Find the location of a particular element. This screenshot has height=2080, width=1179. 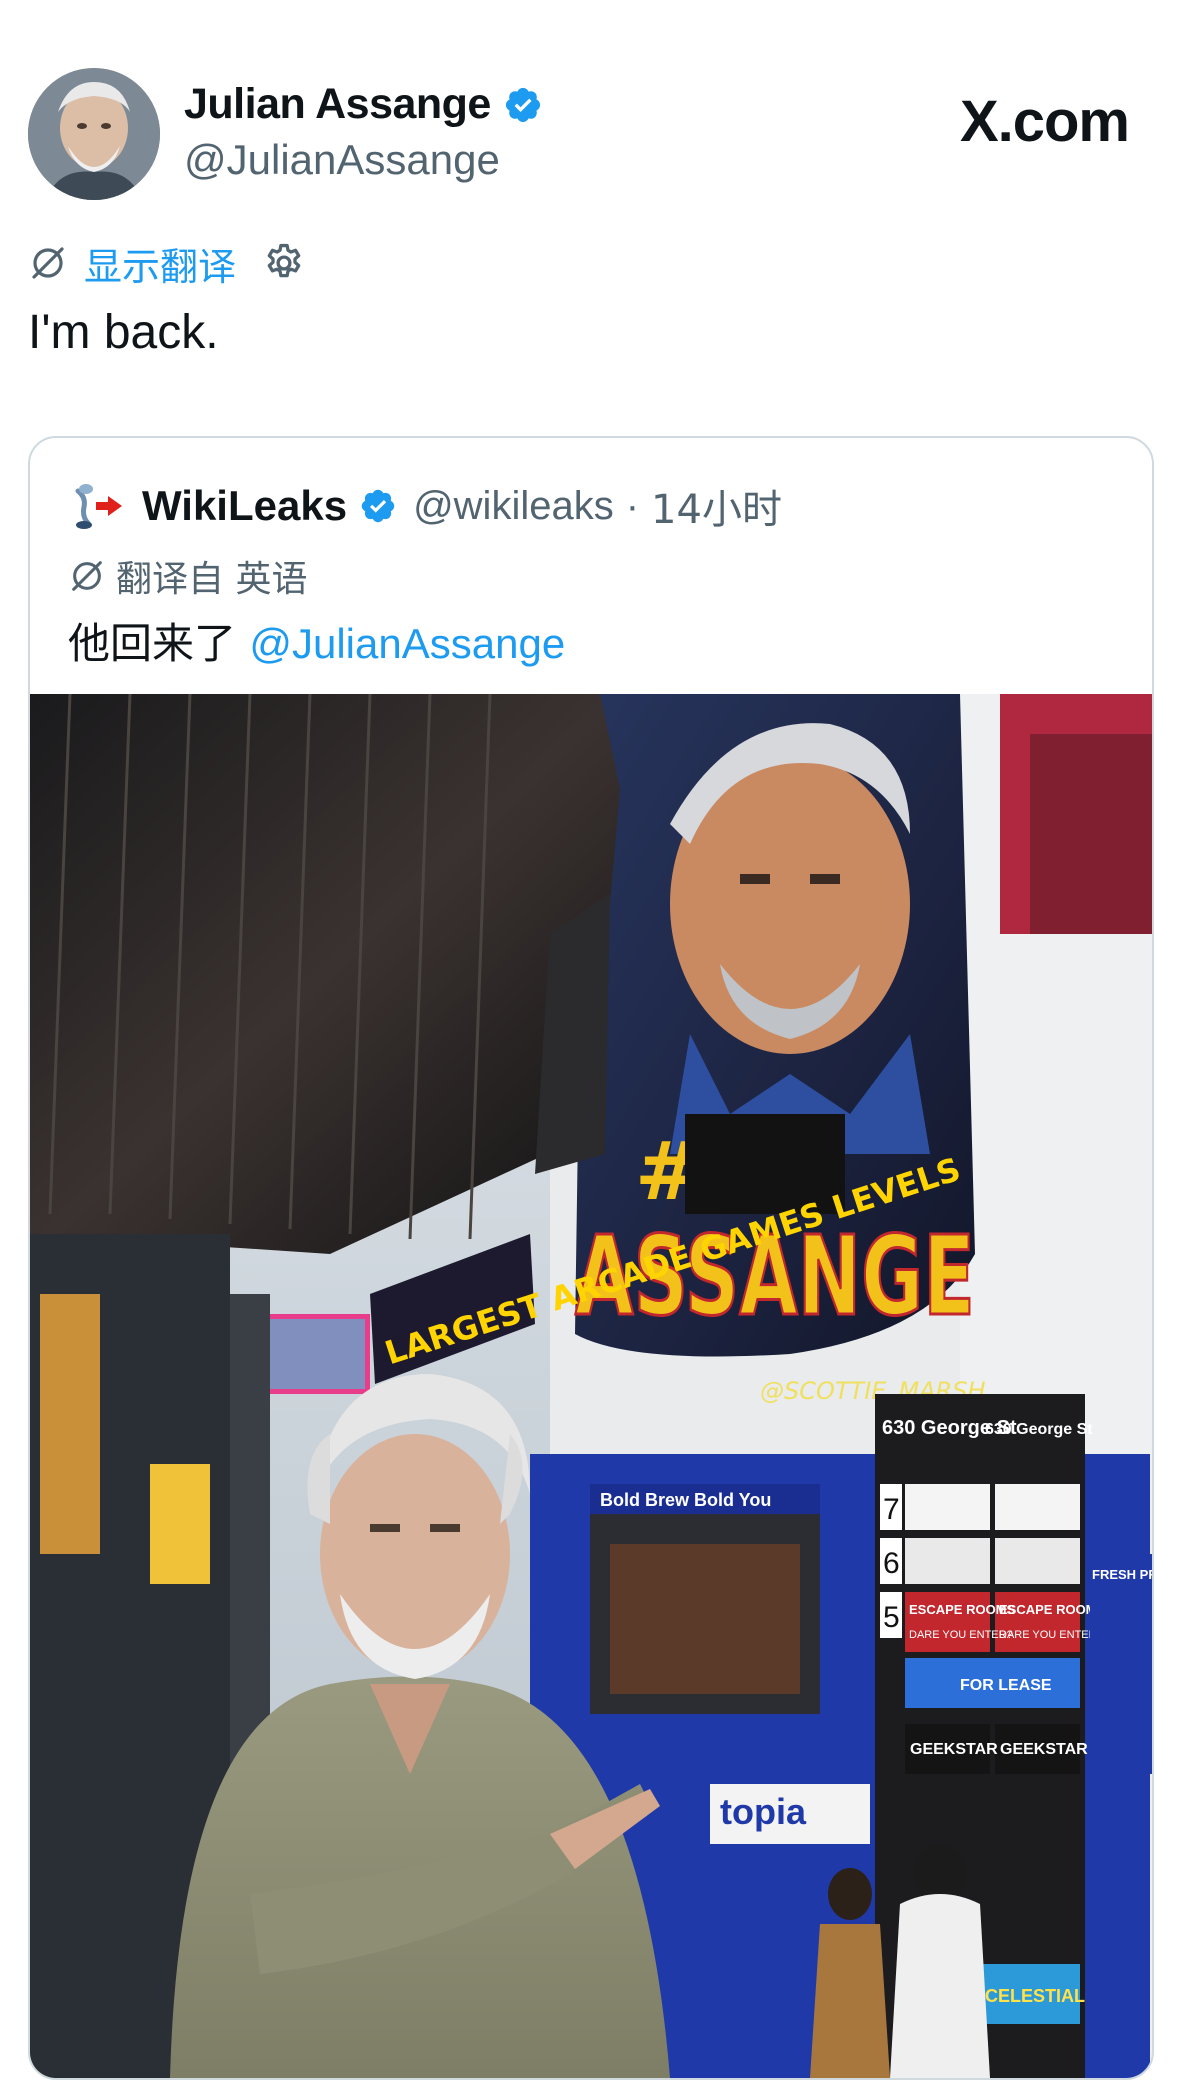

quote-author-handle: @wikileaks is located at coordinates (513, 506).